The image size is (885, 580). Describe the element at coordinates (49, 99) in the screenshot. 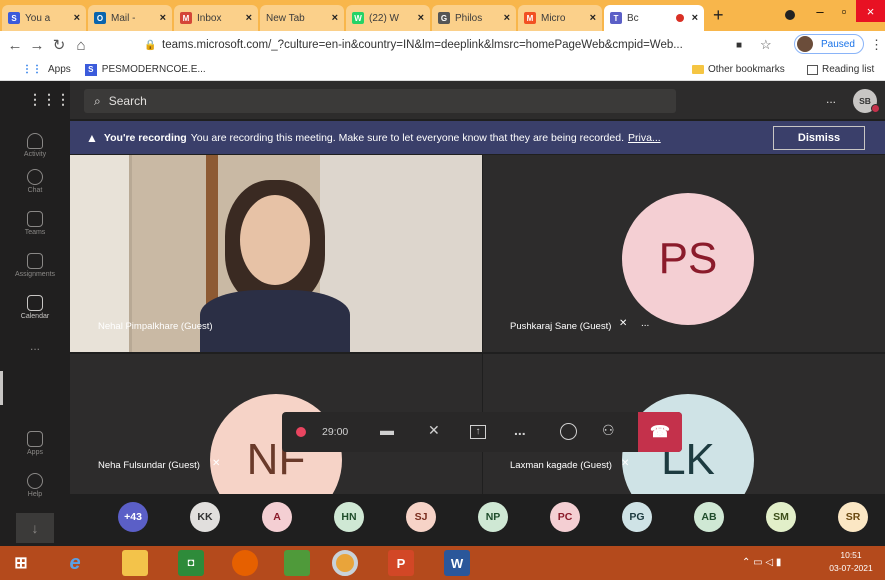

I see `app-launcher-icon: ⋮⋮⋮` at that location.